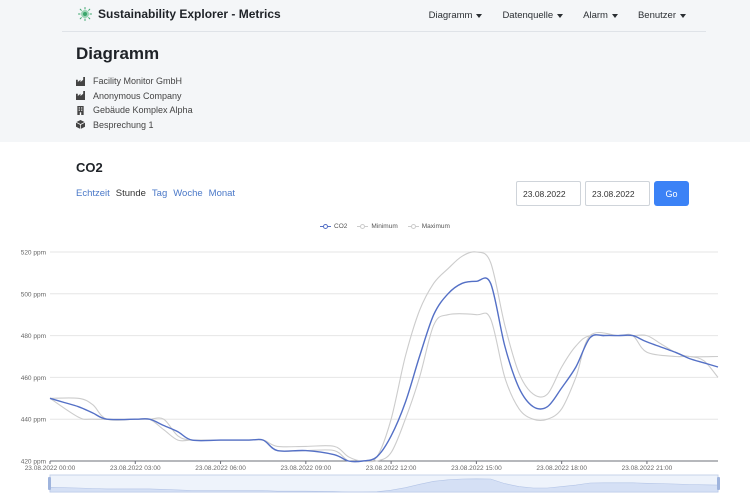  Describe the element at coordinates (143, 110) in the screenshot. I see `info-text: Gebäude Komplex Alpha` at that location.